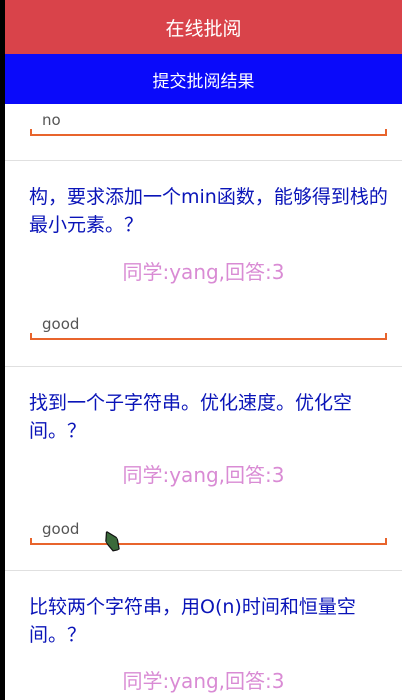  I want to click on answer-text-3: 同学:yang,回答:3, so click(203, 681).